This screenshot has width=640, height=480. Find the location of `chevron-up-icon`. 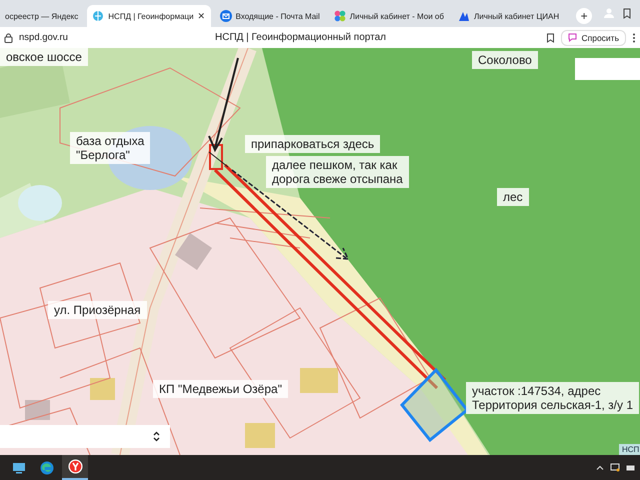

chevron-up-icon is located at coordinates (600, 467).